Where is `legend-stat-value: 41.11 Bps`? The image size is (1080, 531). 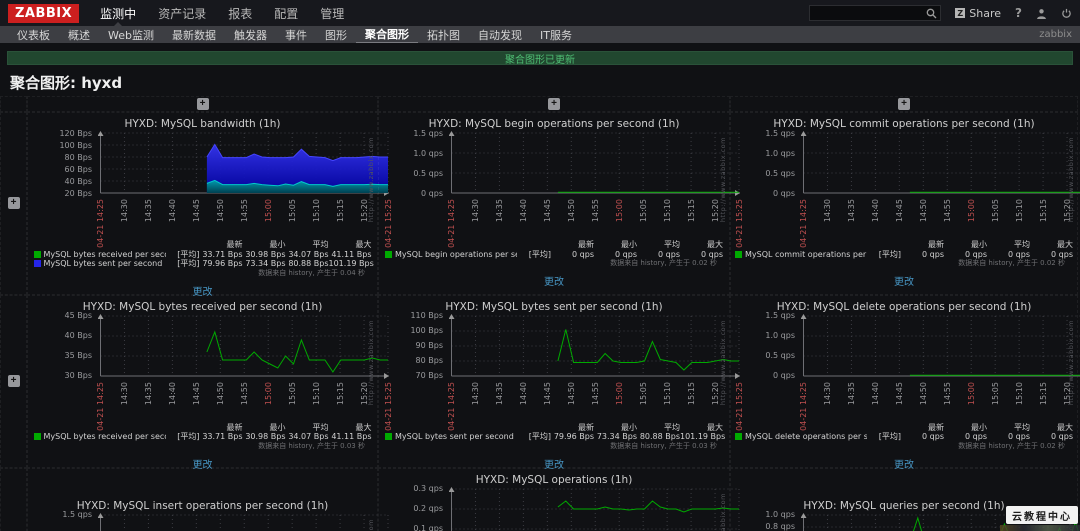 legend-stat-value: 41.11 Bps is located at coordinates (351, 254).